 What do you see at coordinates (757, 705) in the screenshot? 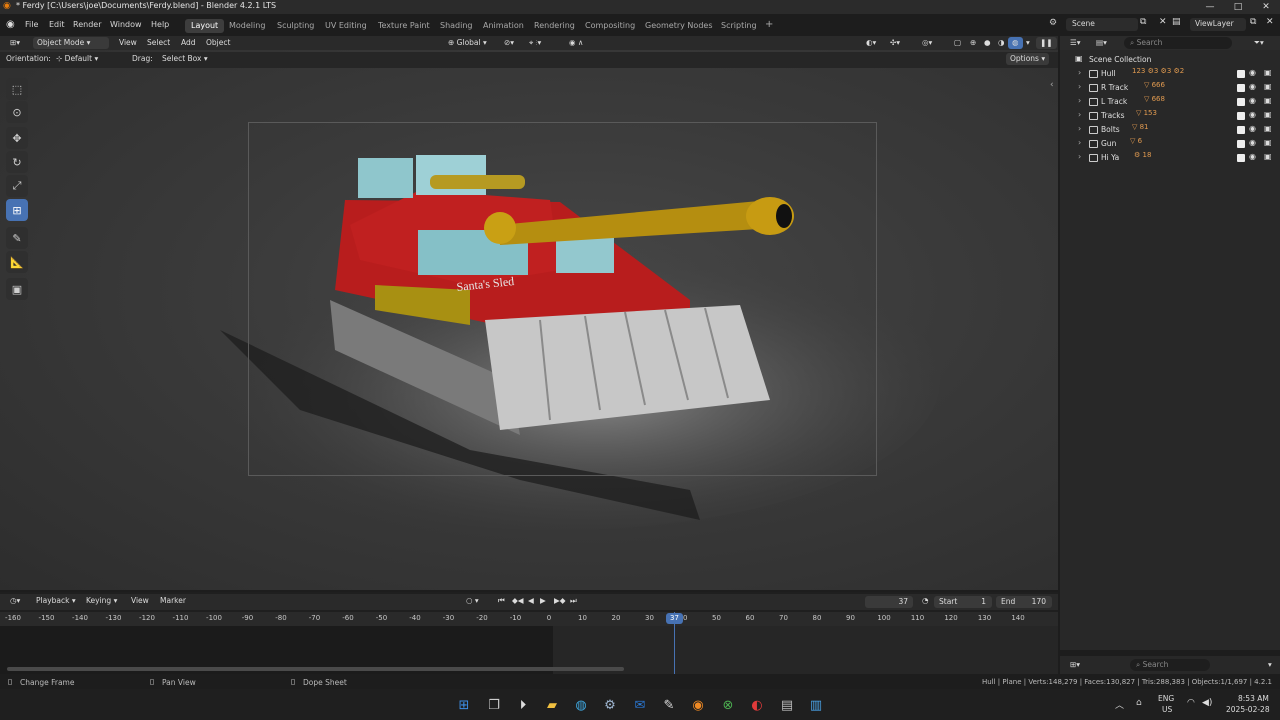
I see `app-red-icon: ◐` at bounding box center [757, 705].